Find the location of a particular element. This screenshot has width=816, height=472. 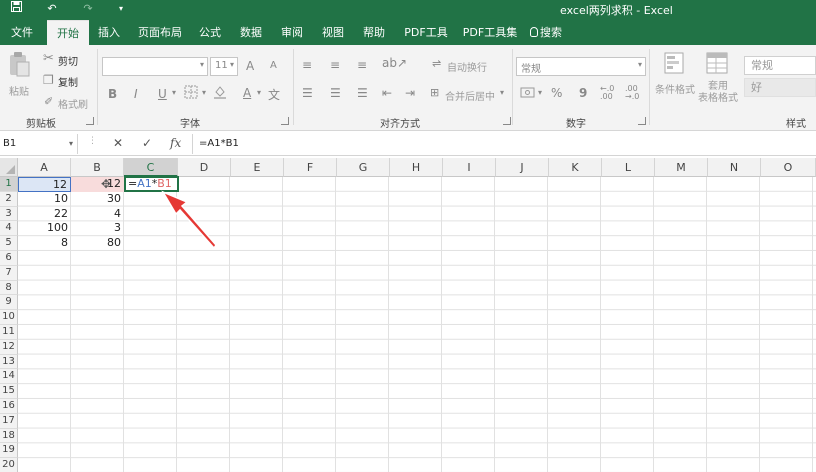

alignment-group-label: 对齐方式 is located at coordinates (400, 124).